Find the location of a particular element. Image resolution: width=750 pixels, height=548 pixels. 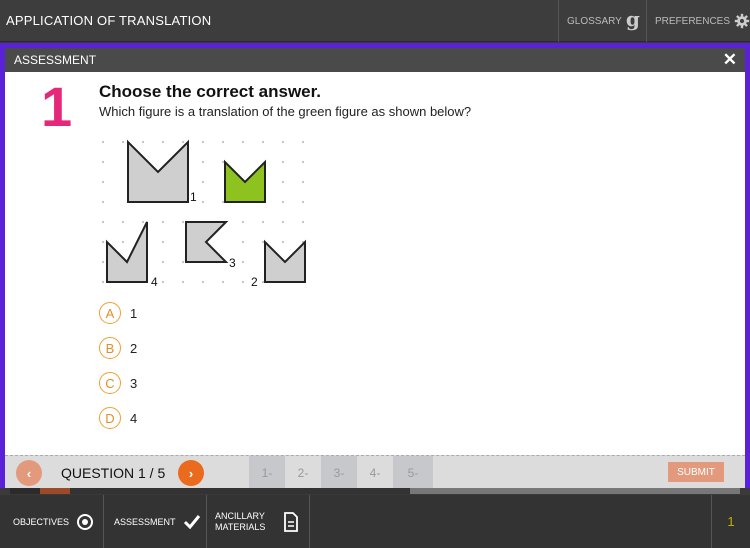

figure-1-shape is located at coordinates (158, 171).